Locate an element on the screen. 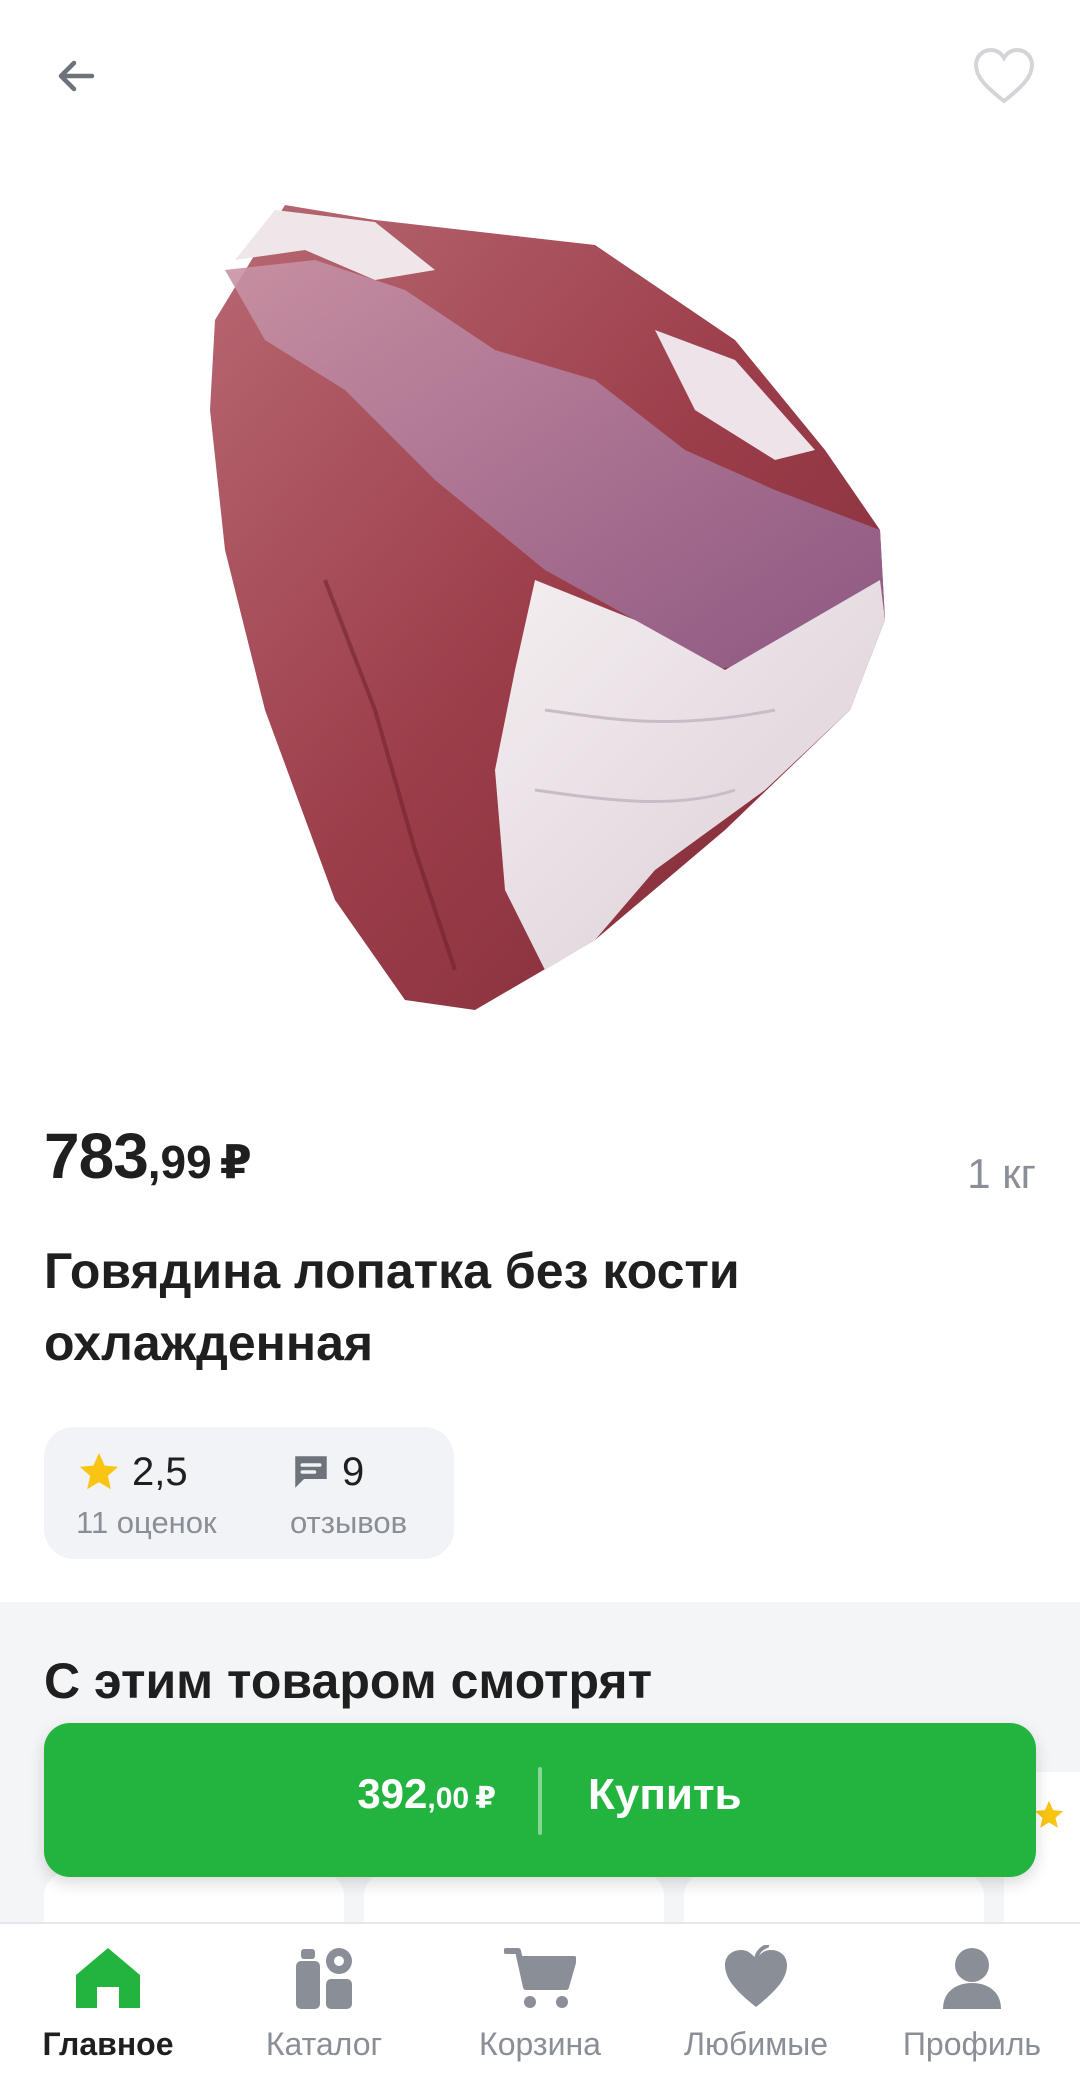 This screenshot has height=2079, width=1080. nav-item-home: Главное is located at coordinates (108, 2008).